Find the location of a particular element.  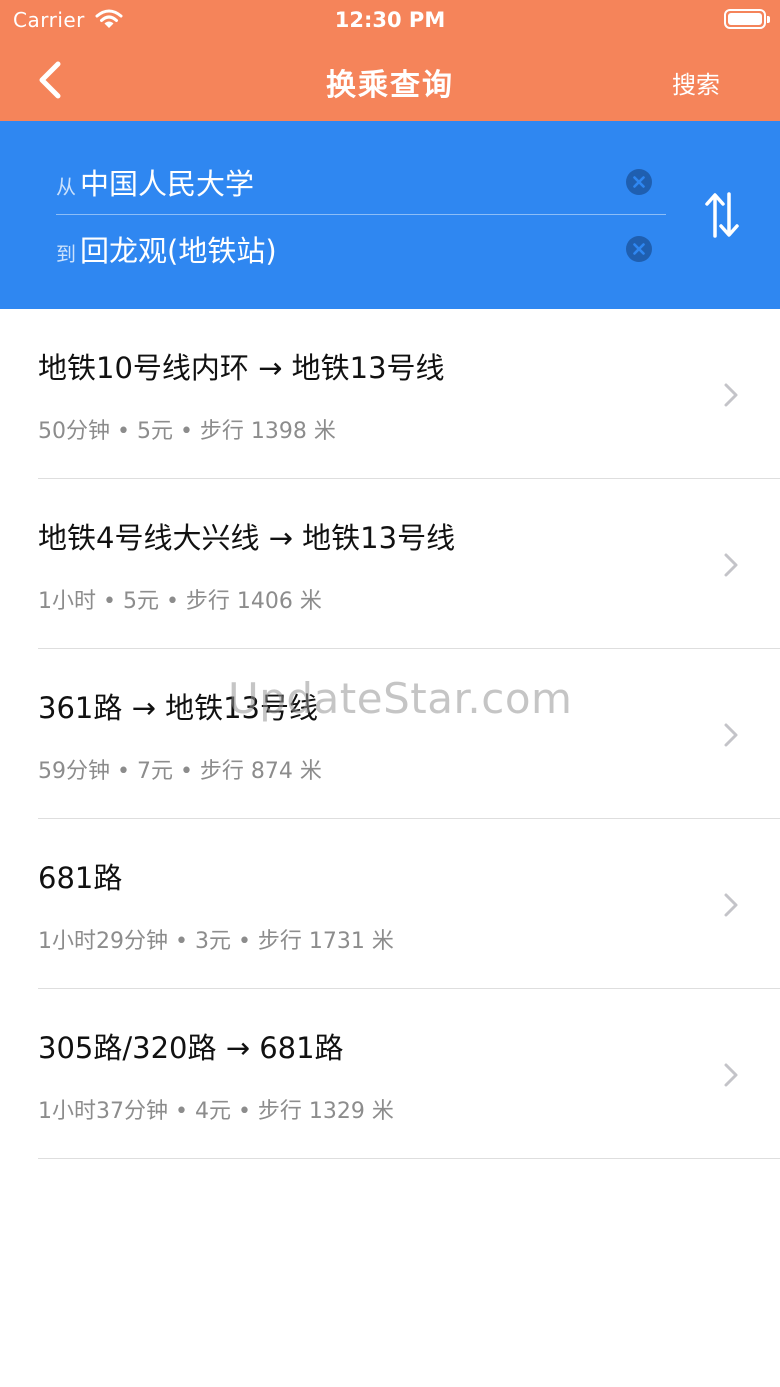

origin-prefix: 从 is located at coordinates (66, 187).